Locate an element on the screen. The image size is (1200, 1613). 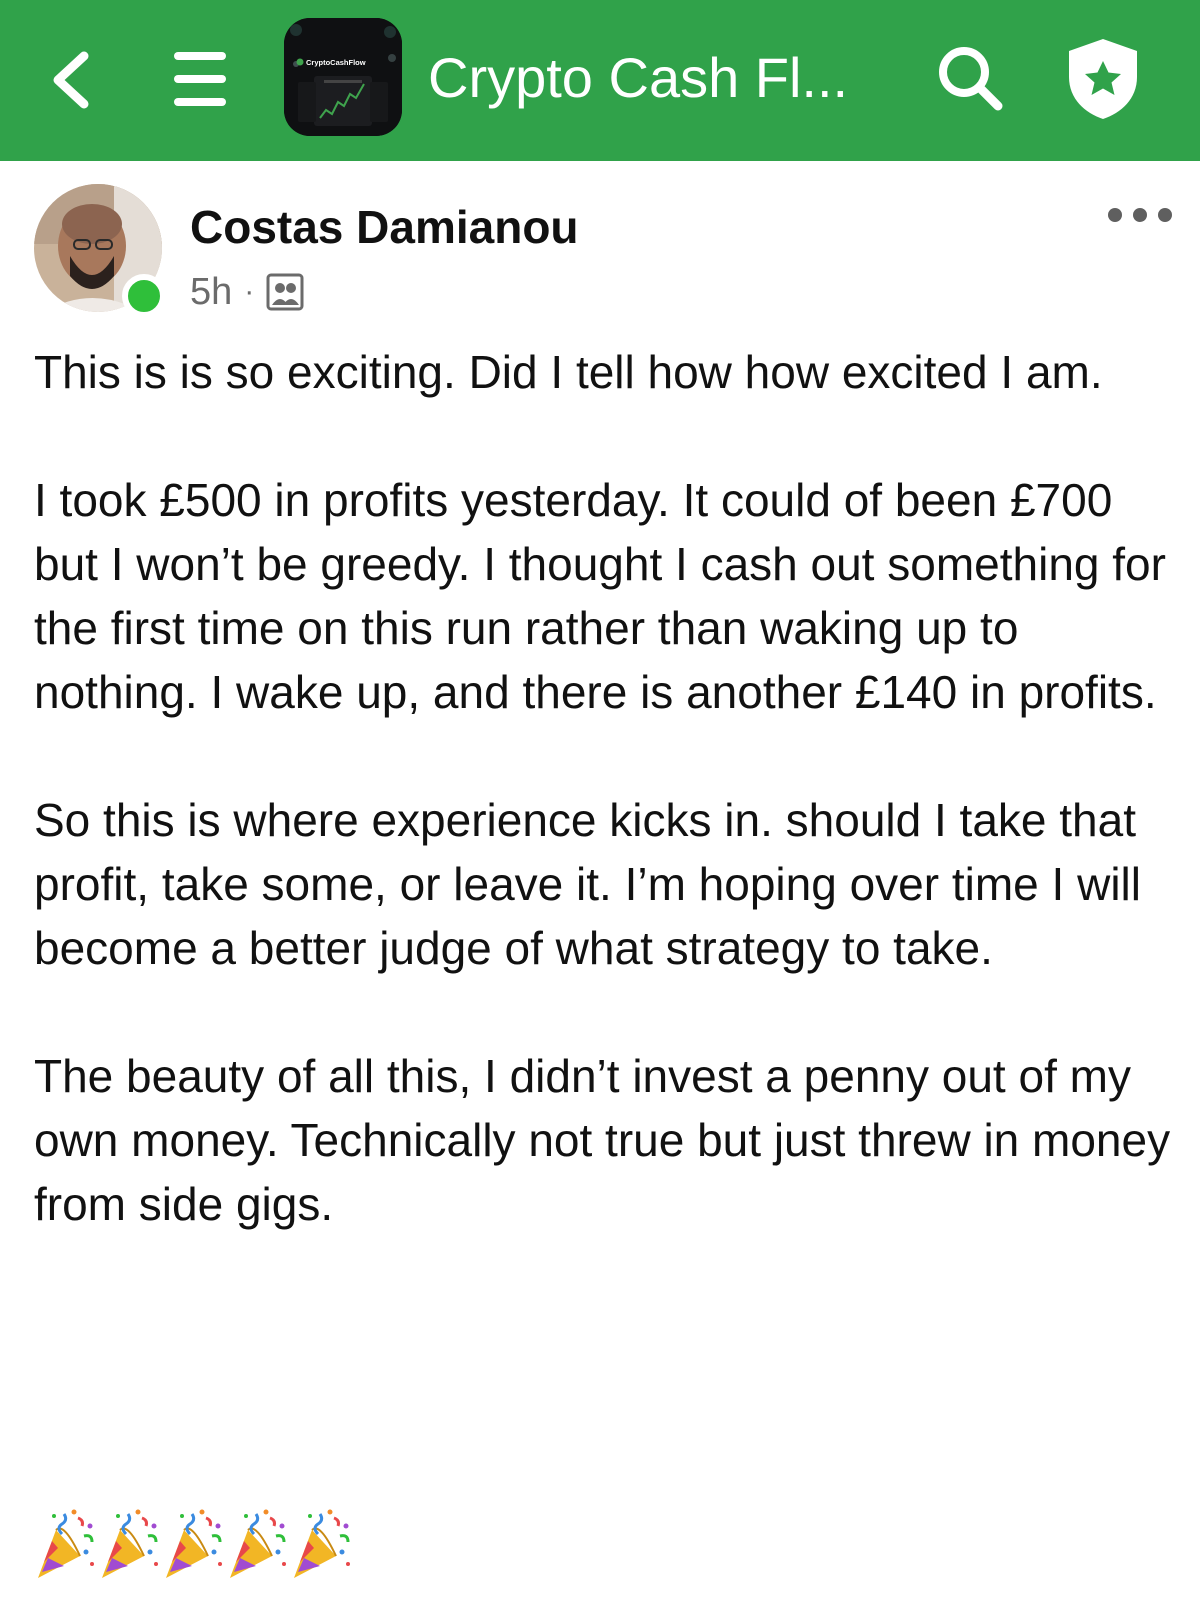
more-options-button is located at coordinates (1140, 215).